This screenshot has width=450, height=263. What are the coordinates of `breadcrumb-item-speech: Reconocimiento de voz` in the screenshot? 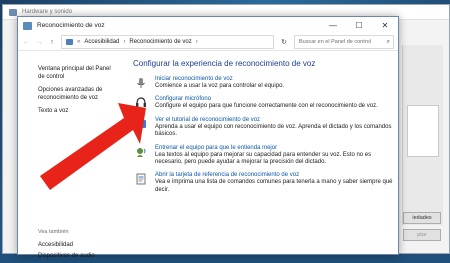 It's located at (160, 42).